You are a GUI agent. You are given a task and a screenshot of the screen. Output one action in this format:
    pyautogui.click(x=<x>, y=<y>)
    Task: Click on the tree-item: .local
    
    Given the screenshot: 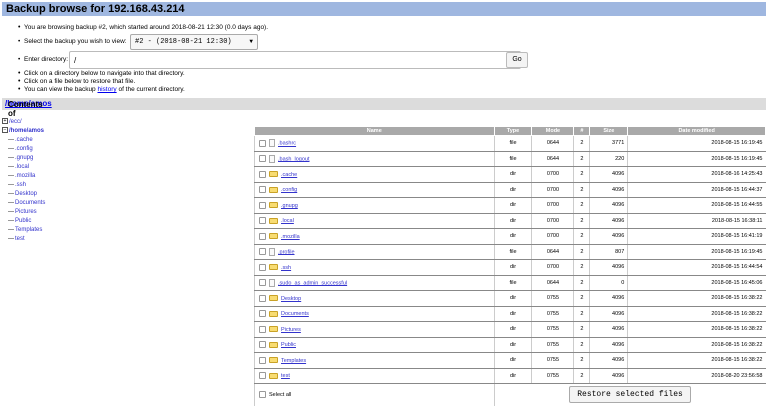 What is the action you would take?
    pyautogui.click(x=57, y=167)
    